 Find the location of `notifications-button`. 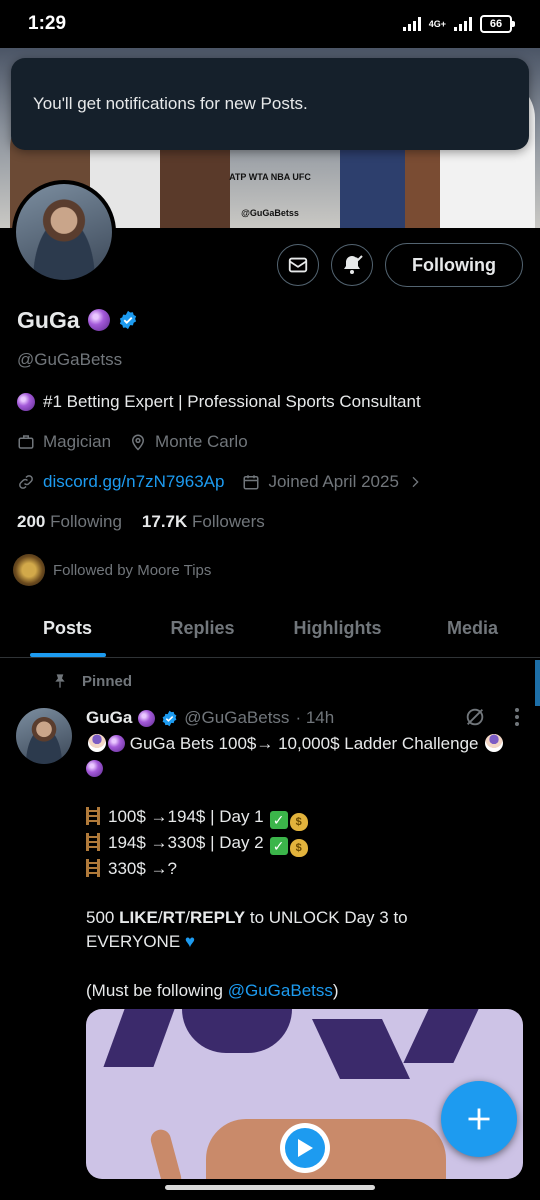

notifications-button is located at coordinates (352, 265).